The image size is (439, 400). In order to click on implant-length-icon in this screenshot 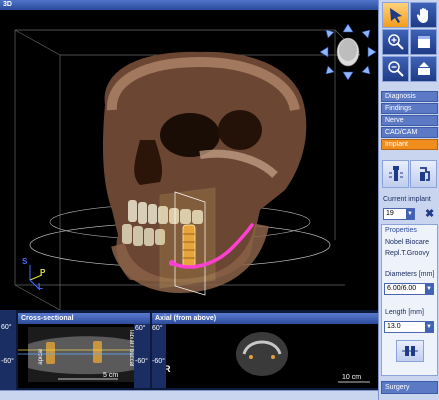, I will do `click(410, 351)`.